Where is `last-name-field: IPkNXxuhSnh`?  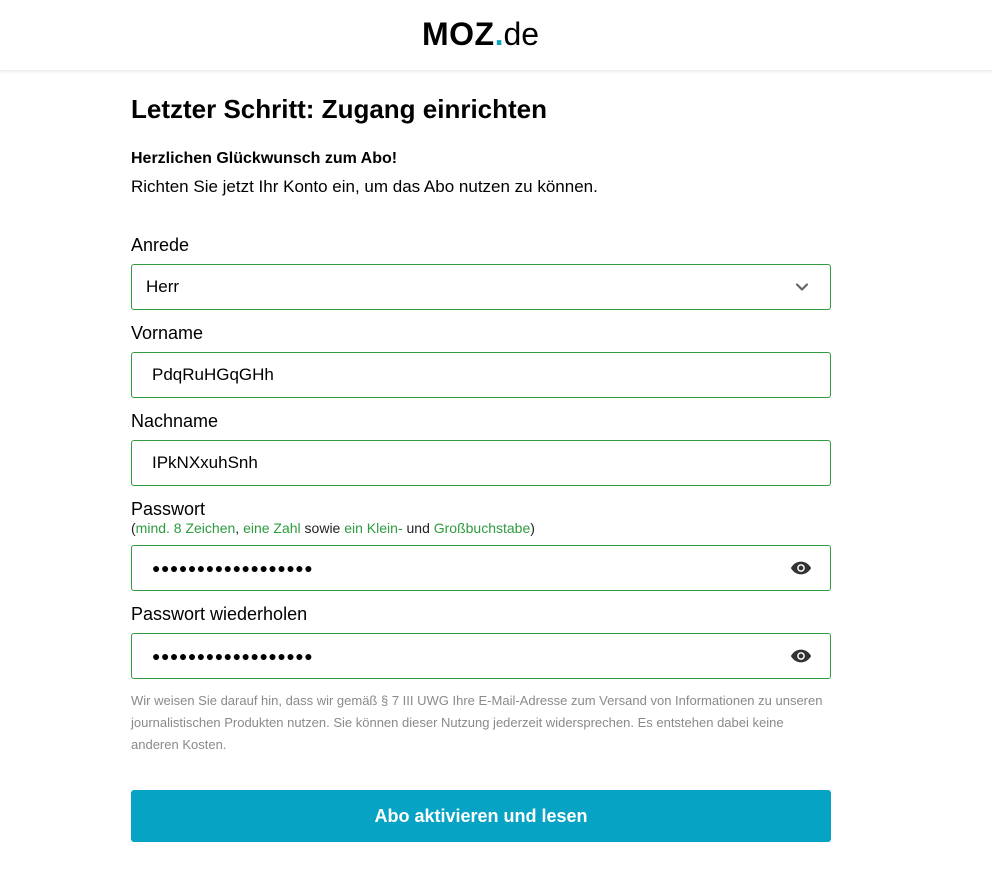
last-name-field: IPkNXxuhSnh is located at coordinates (481, 463).